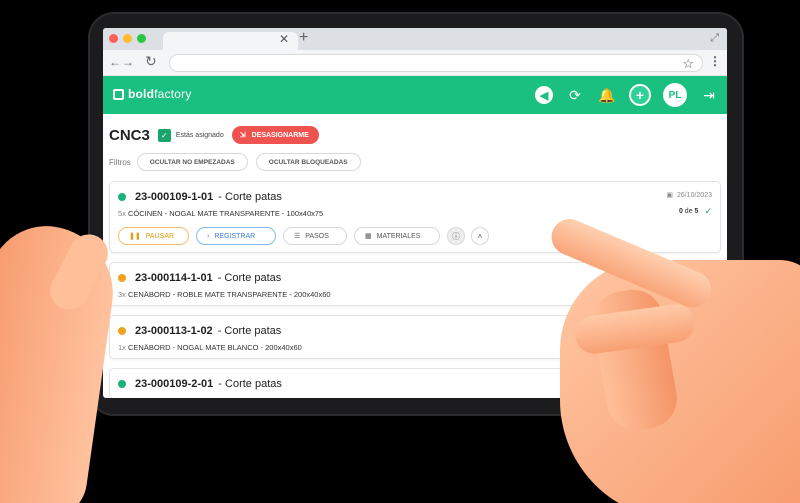  What do you see at coordinates (120, 162) in the screenshot?
I see `filters-label: Filtros` at bounding box center [120, 162].